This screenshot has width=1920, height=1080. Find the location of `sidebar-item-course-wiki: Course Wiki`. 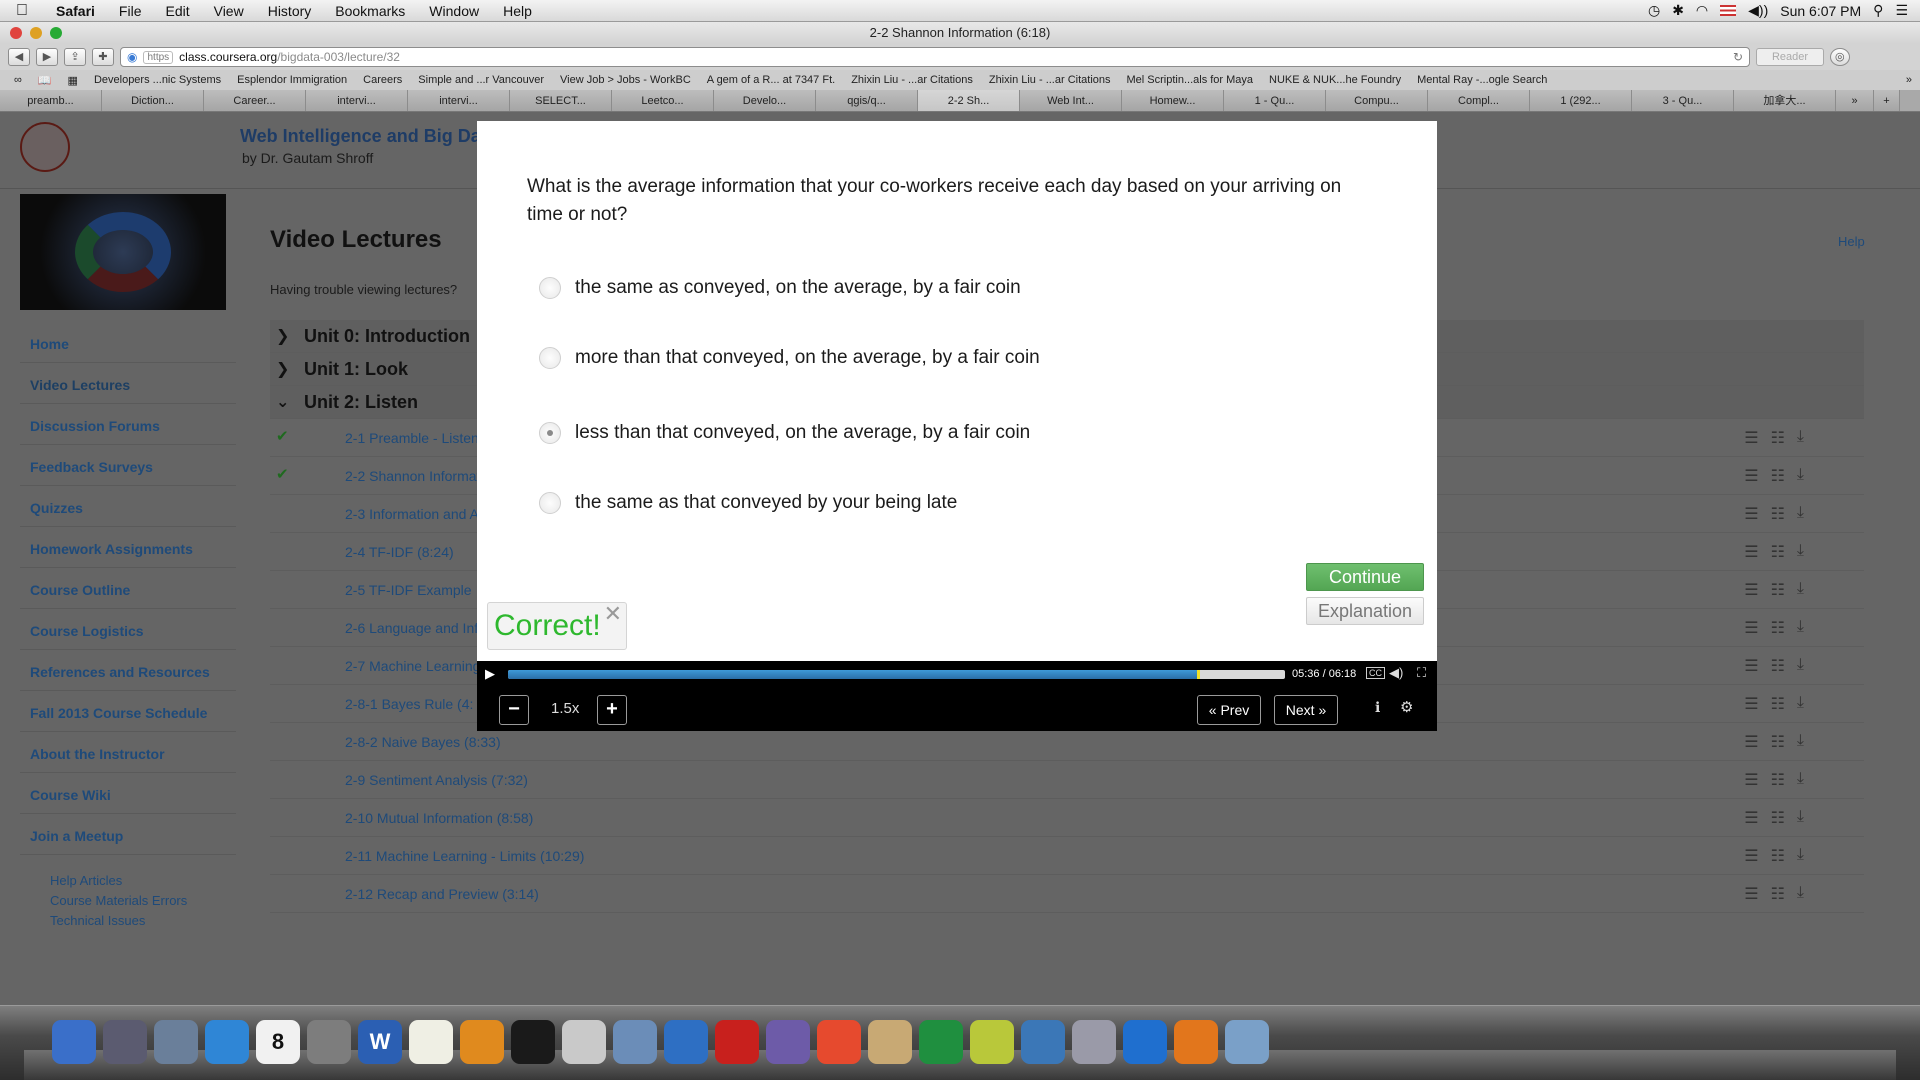

sidebar-item-course-wiki: Course Wiki is located at coordinates (128, 793).